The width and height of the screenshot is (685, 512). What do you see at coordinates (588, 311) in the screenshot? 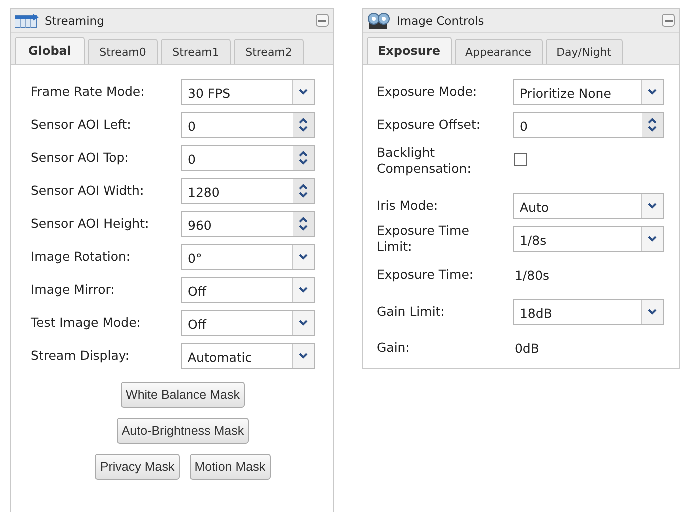
I see `dropdown: 18dB` at bounding box center [588, 311].